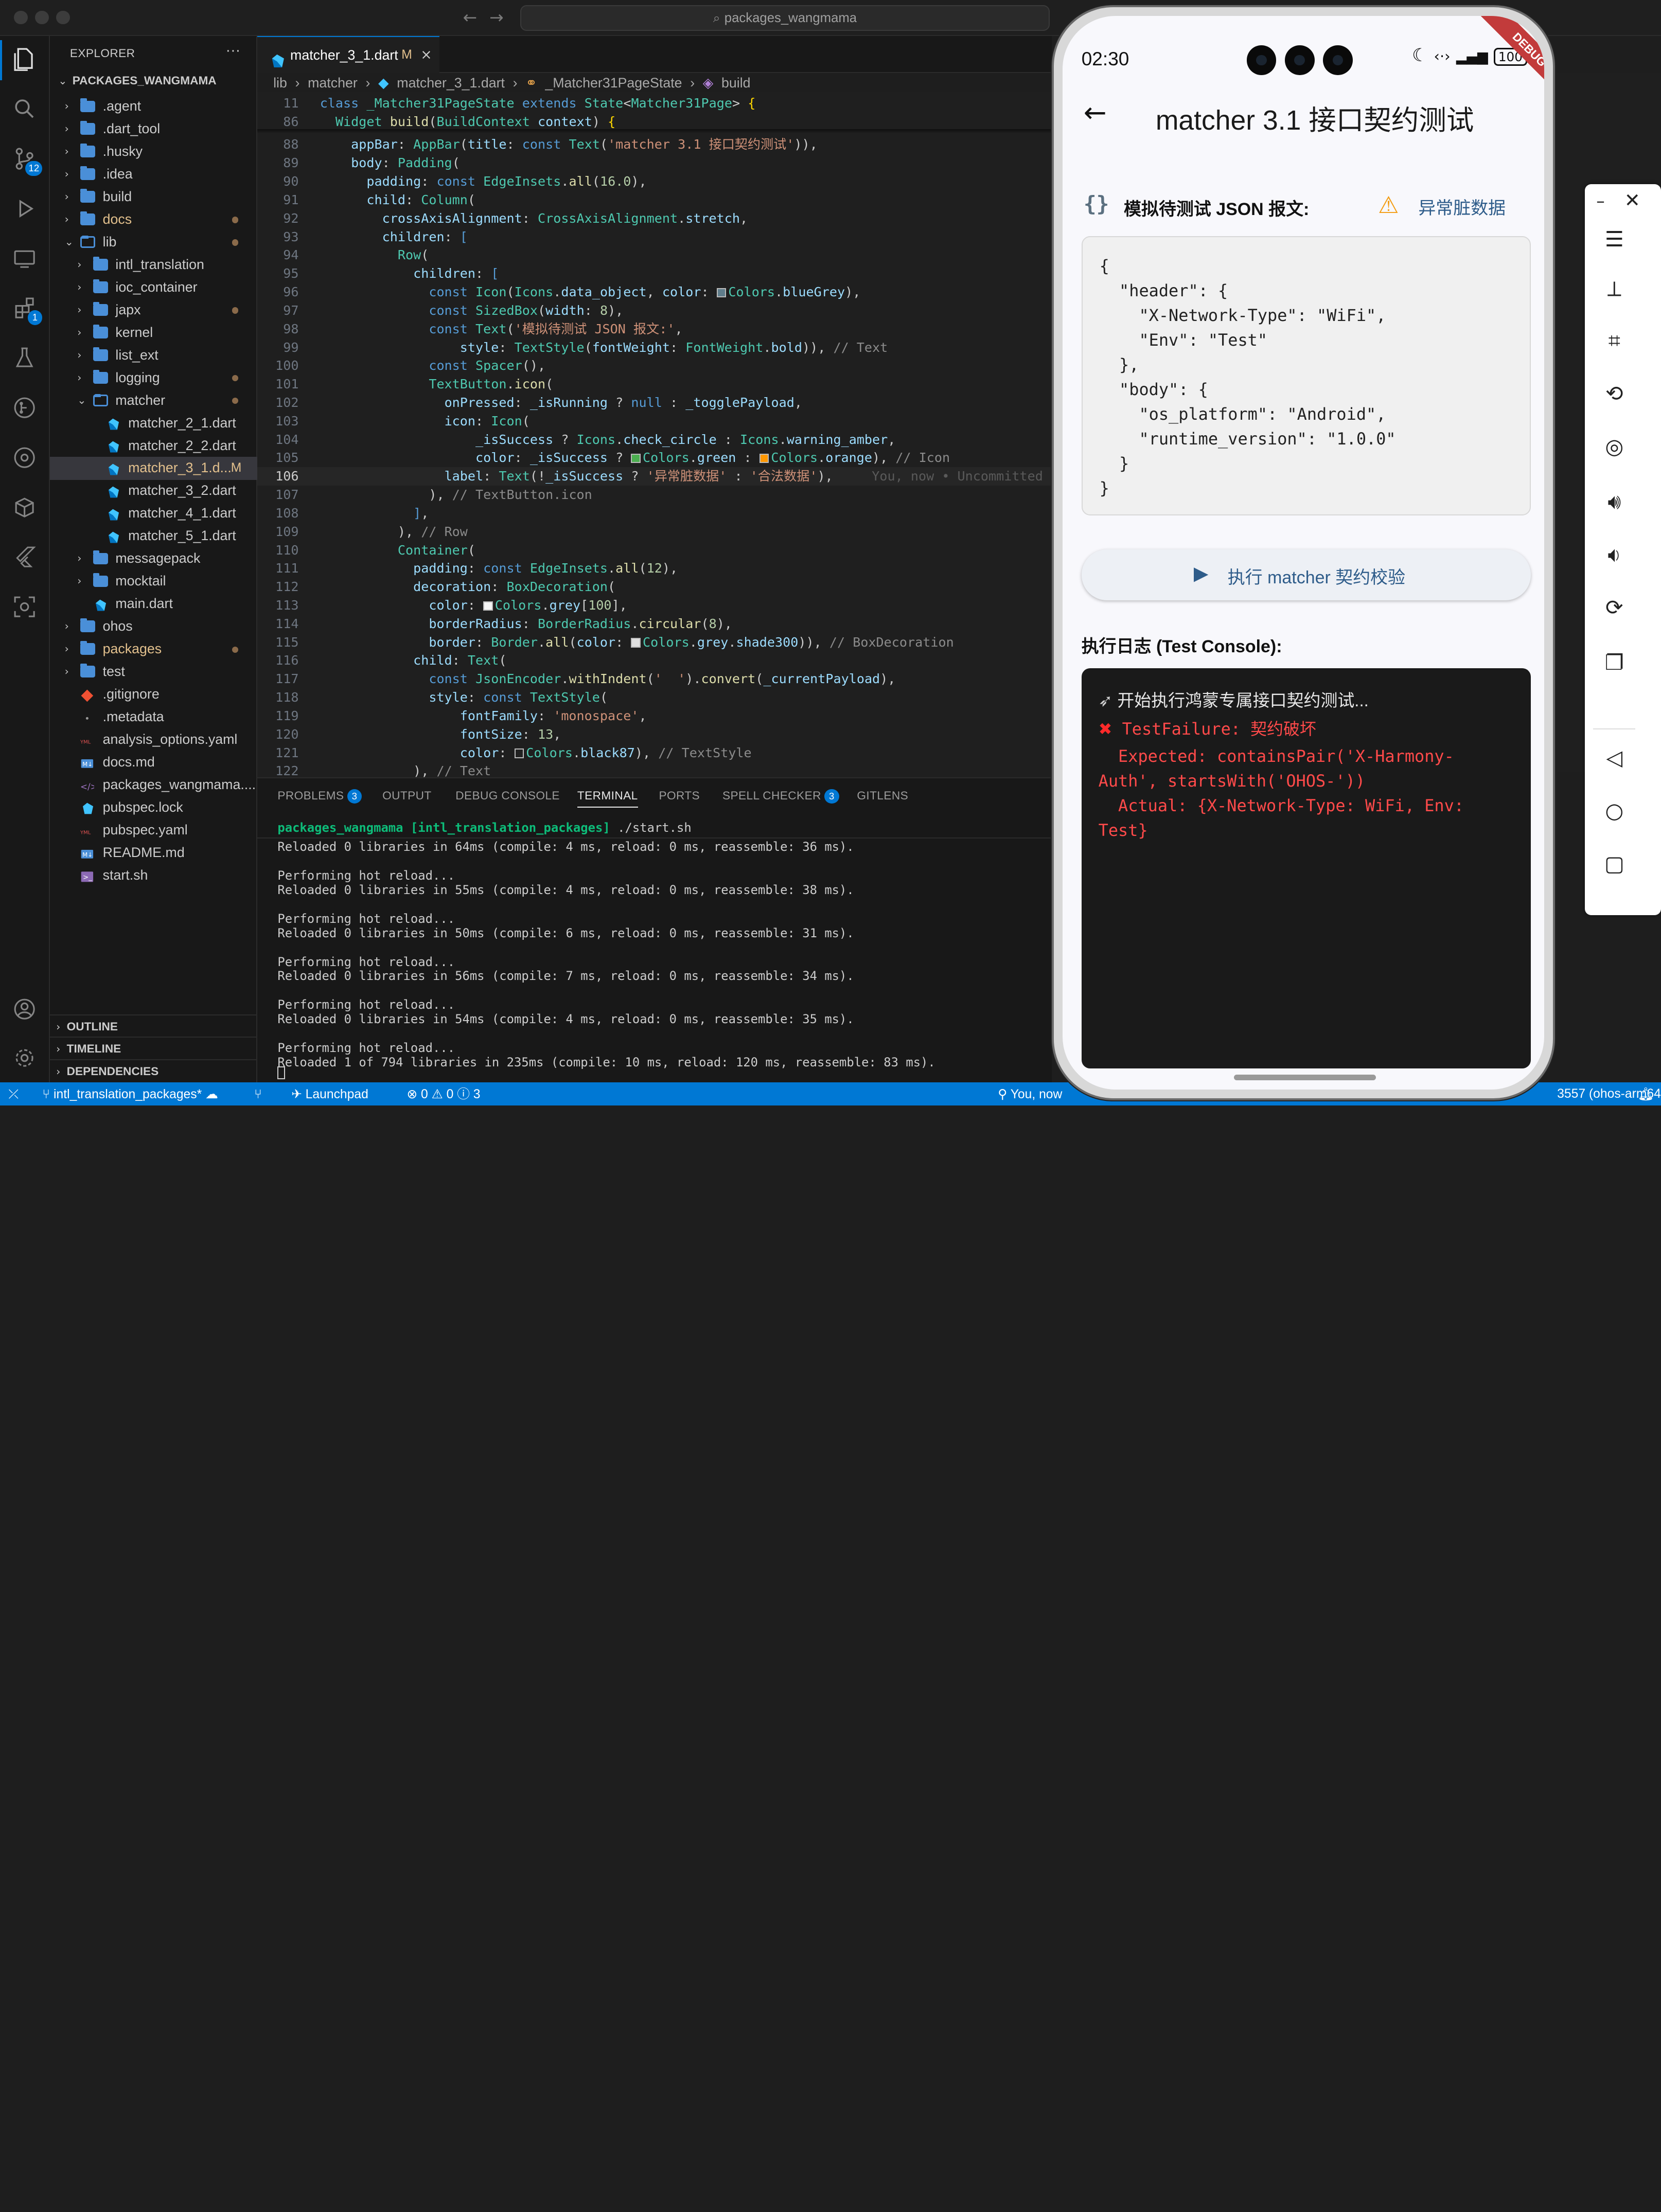 The height and width of the screenshot is (2212, 1661). I want to click on gitlens-inspect-icon, so click(25, 458).